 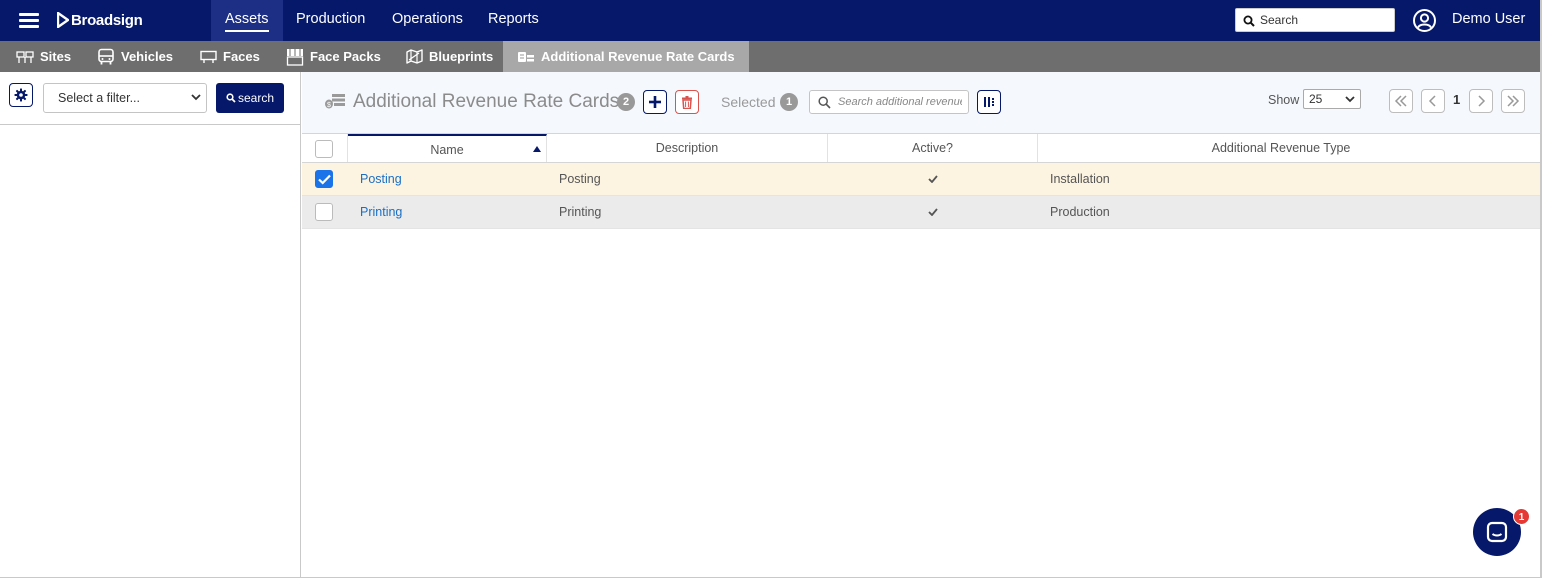 I want to click on global-search, so click(x=1315, y=20).